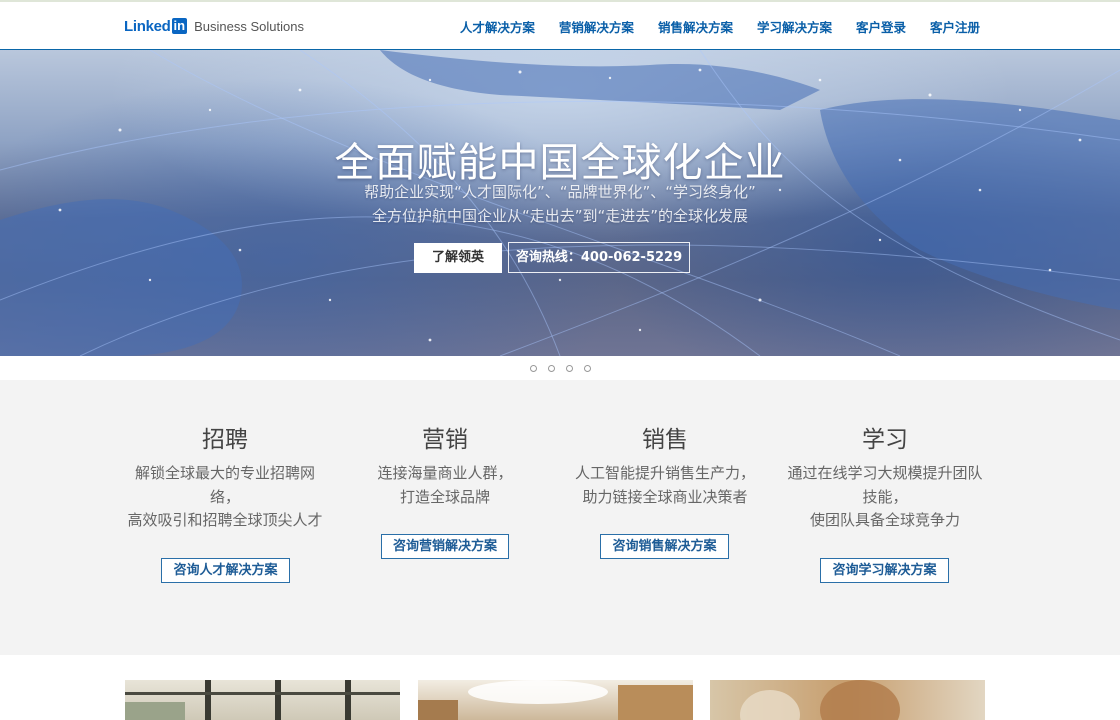 The image size is (1120, 720). What do you see at coordinates (458, 258) in the screenshot?
I see `learn-linkedin-button: 了解领英` at bounding box center [458, 258].